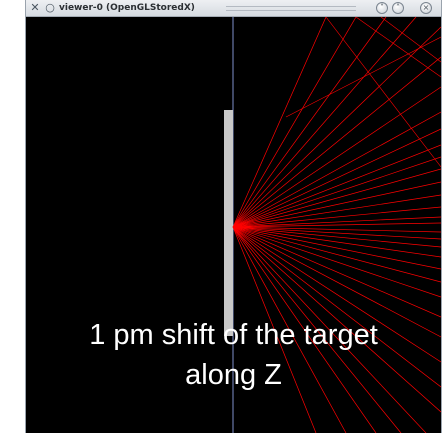  Describe the element at coordinates (426, 8) in the screenshot. I see `close-icon: ×` at that location.